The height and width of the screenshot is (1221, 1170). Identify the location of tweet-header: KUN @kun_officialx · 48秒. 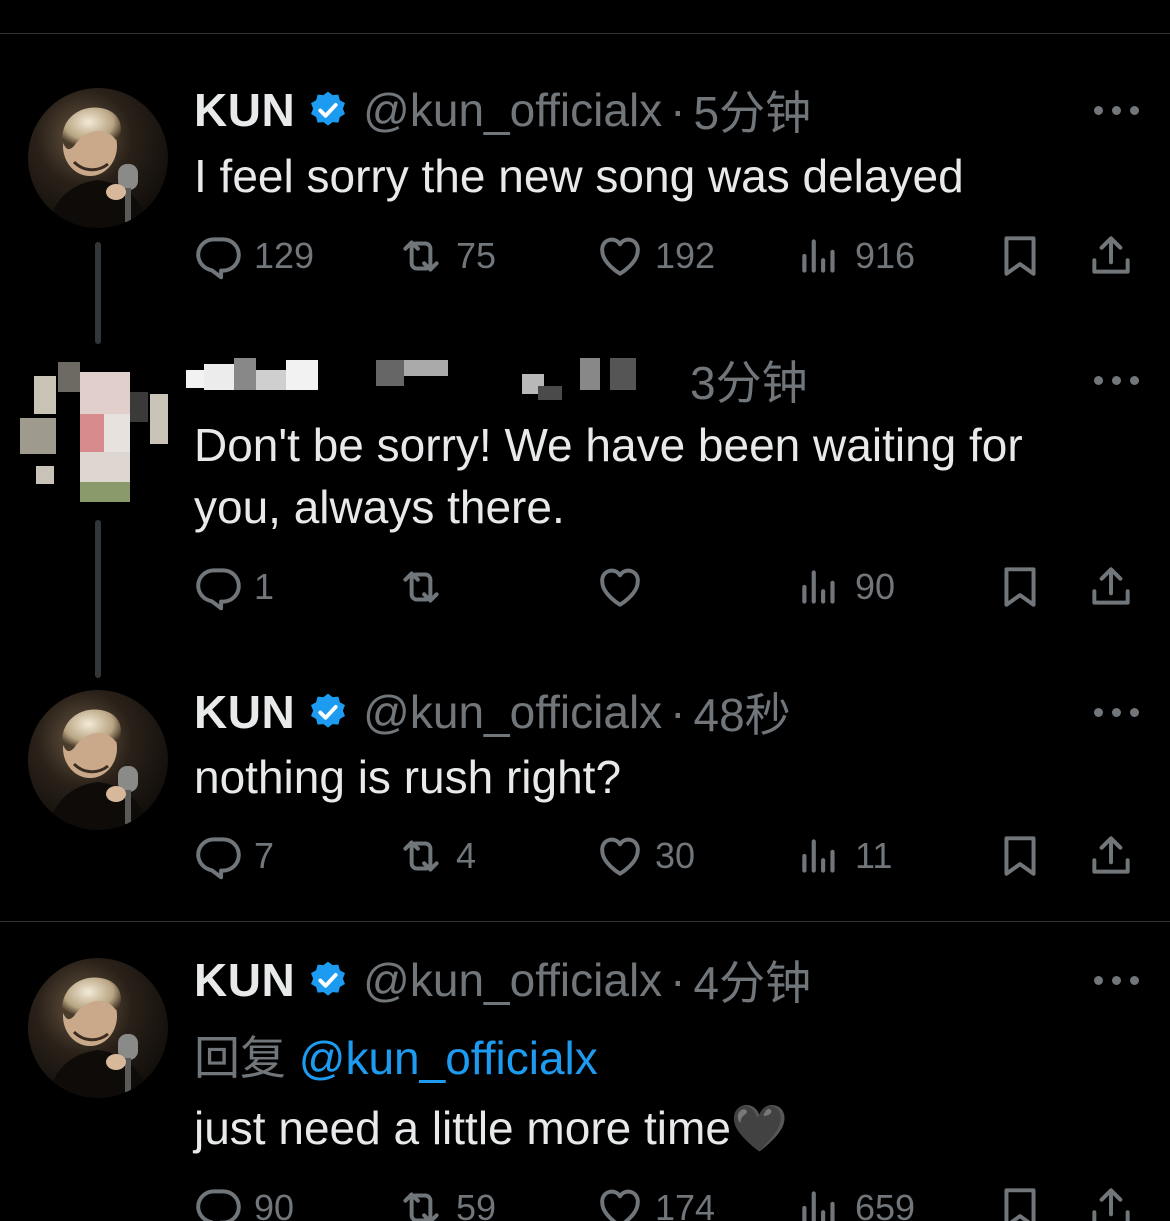
(492, 712).